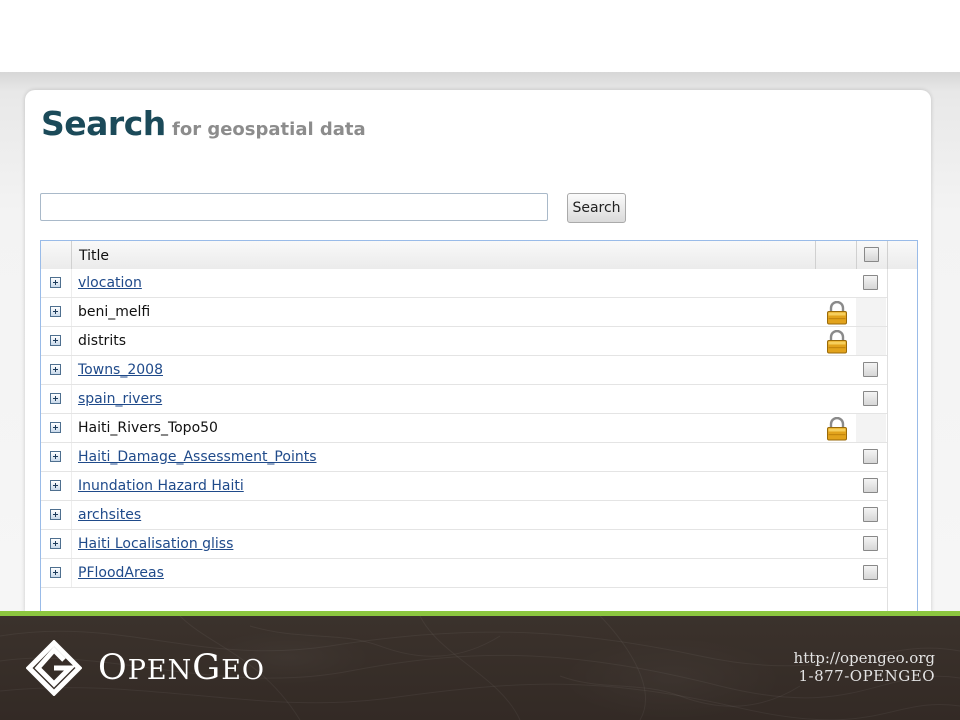 The image size is (960, 720). I want to click on table-row: vlocation, so click(479, 283).